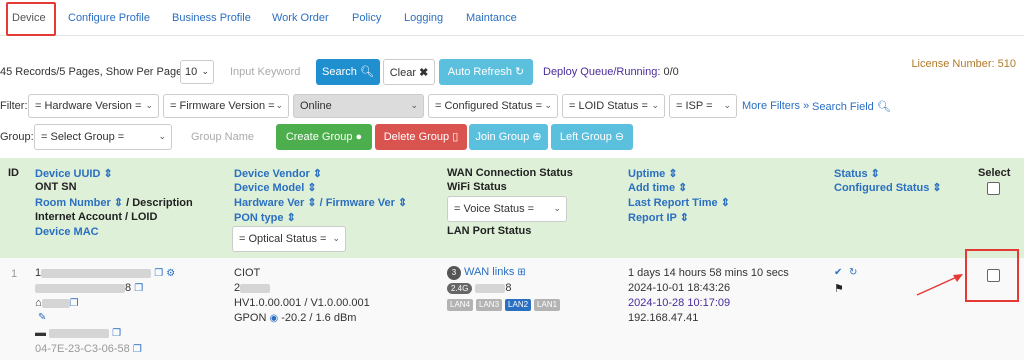 The height and width of the screenshot is (360, 1024). Describe the element at coordinates (658, 217) in the screenshot. I see `col-report-ip: Report IP ⇕` at that location.